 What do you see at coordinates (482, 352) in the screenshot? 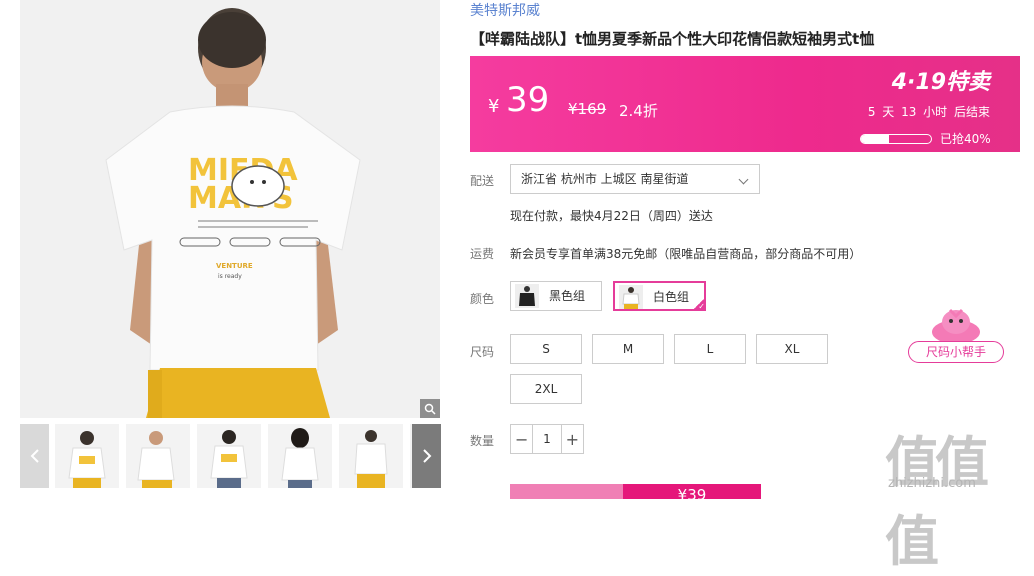
I see `size-label: 尺码` at bounding box center [482, 352].